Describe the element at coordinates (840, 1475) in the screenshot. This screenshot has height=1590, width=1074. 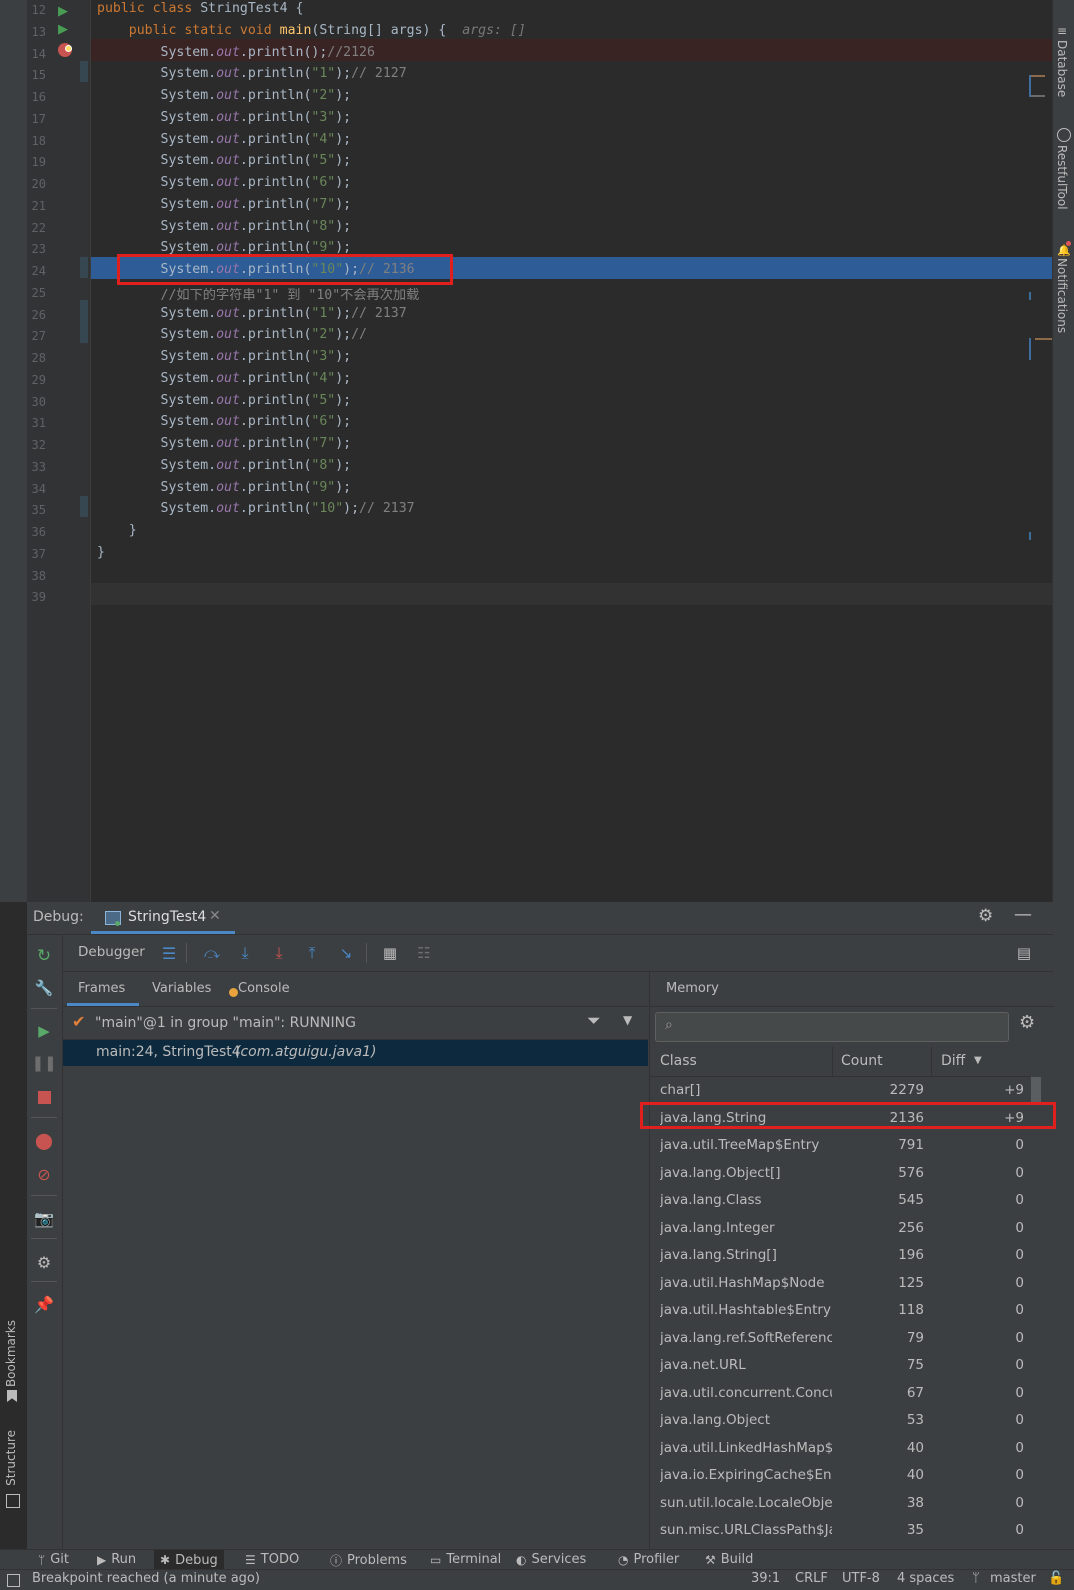
I see `memory-row: java.io.ExpiringCache$Entr 40 0` at that location.